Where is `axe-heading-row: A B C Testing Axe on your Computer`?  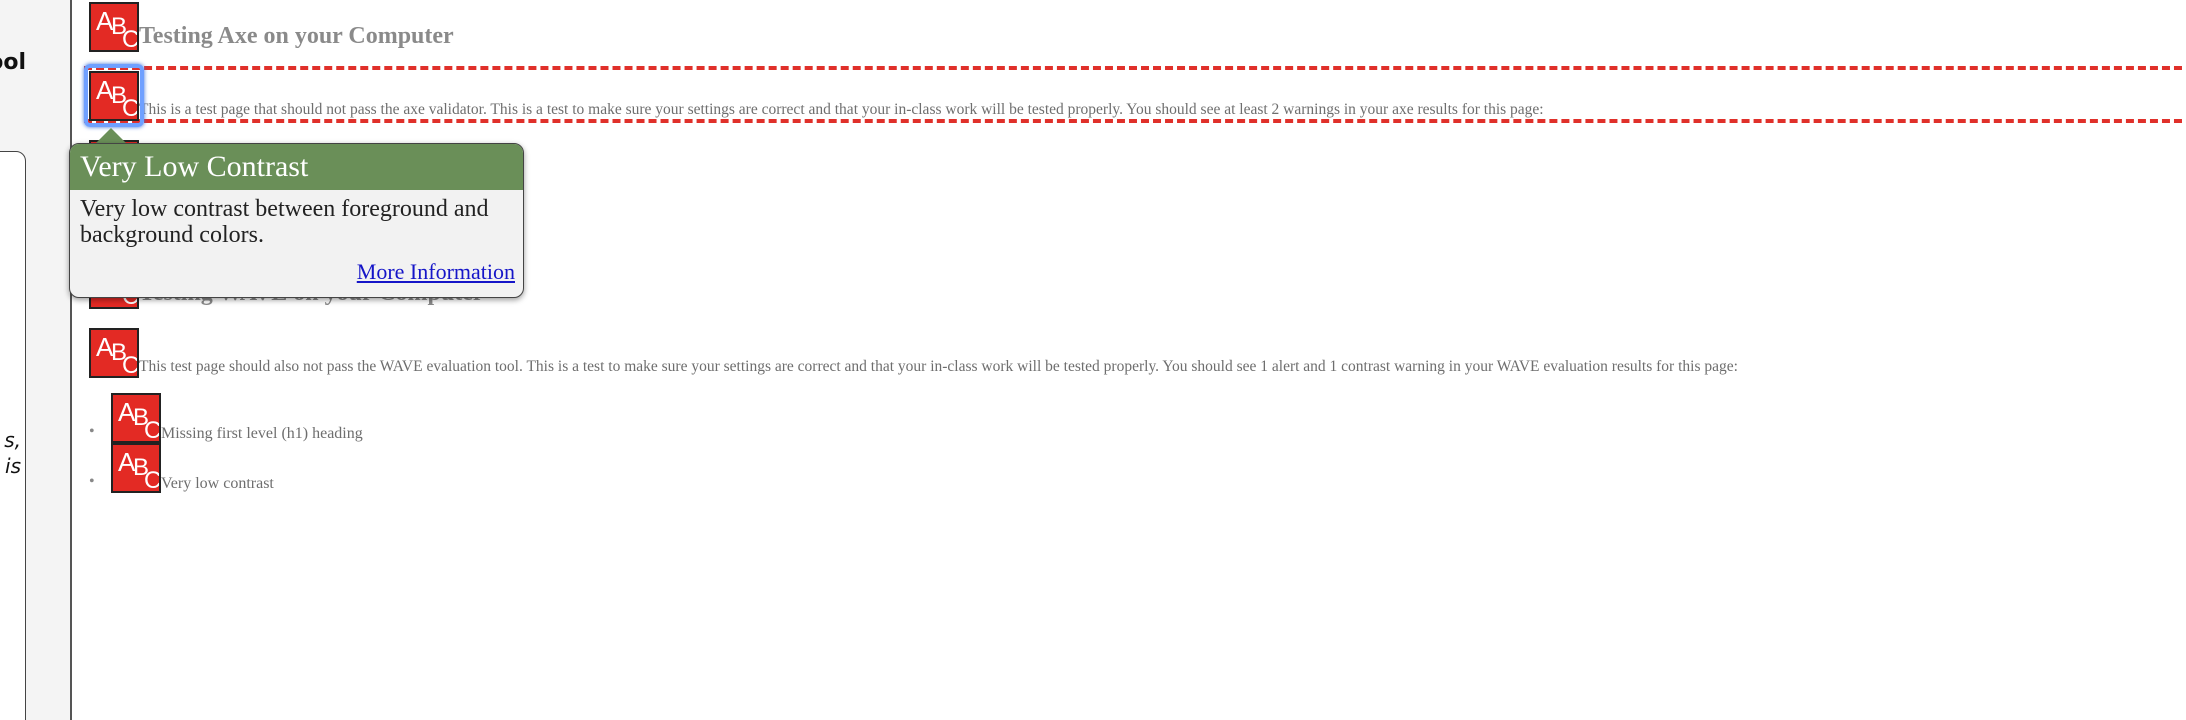
axe-heading-row: A B C Testing Axe on your Computer is located at coordinates (271, 27).